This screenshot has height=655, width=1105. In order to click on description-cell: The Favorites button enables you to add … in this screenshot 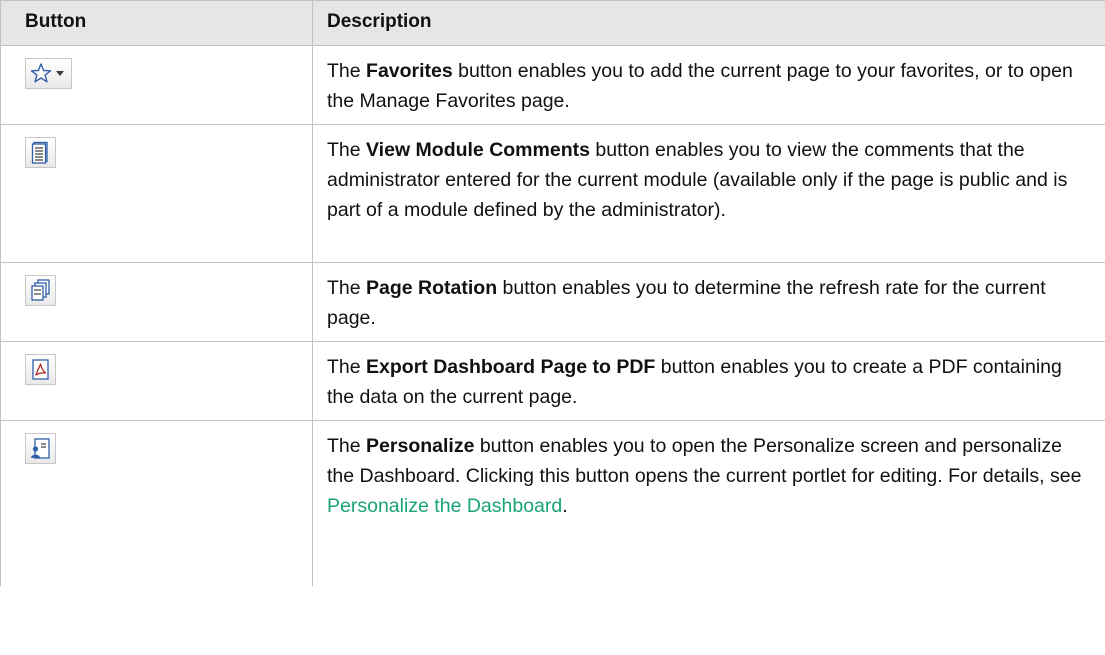, I will do `click(708, 85)`.